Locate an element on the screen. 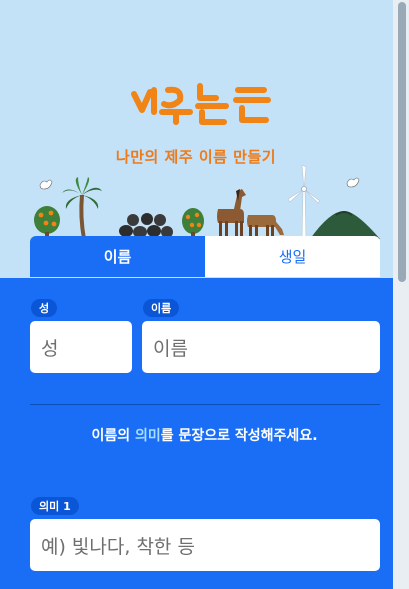 This screenshot has height=589, width=409. meaning-instruction: 이름의 의미를 문장으로 작성해주세요. is located at coordinates (204, 435).